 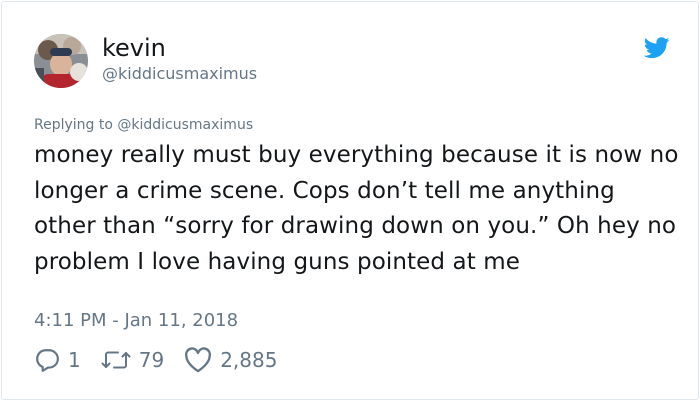 What do you see at coordinates (249, 360) in the screenshot?
I see `like-count: 2,885` at bounding box center [249, 360].